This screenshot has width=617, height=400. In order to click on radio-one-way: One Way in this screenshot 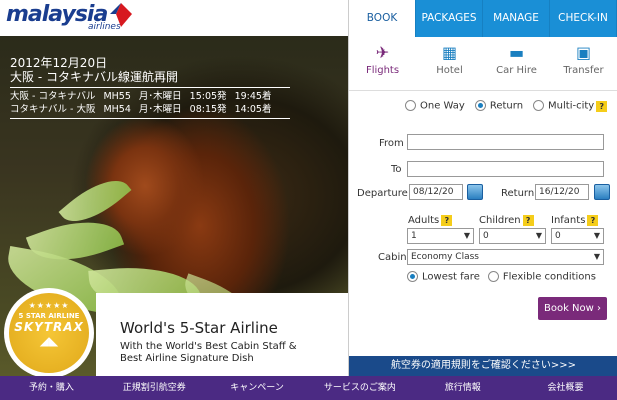, I will do `click(435, 106)`.